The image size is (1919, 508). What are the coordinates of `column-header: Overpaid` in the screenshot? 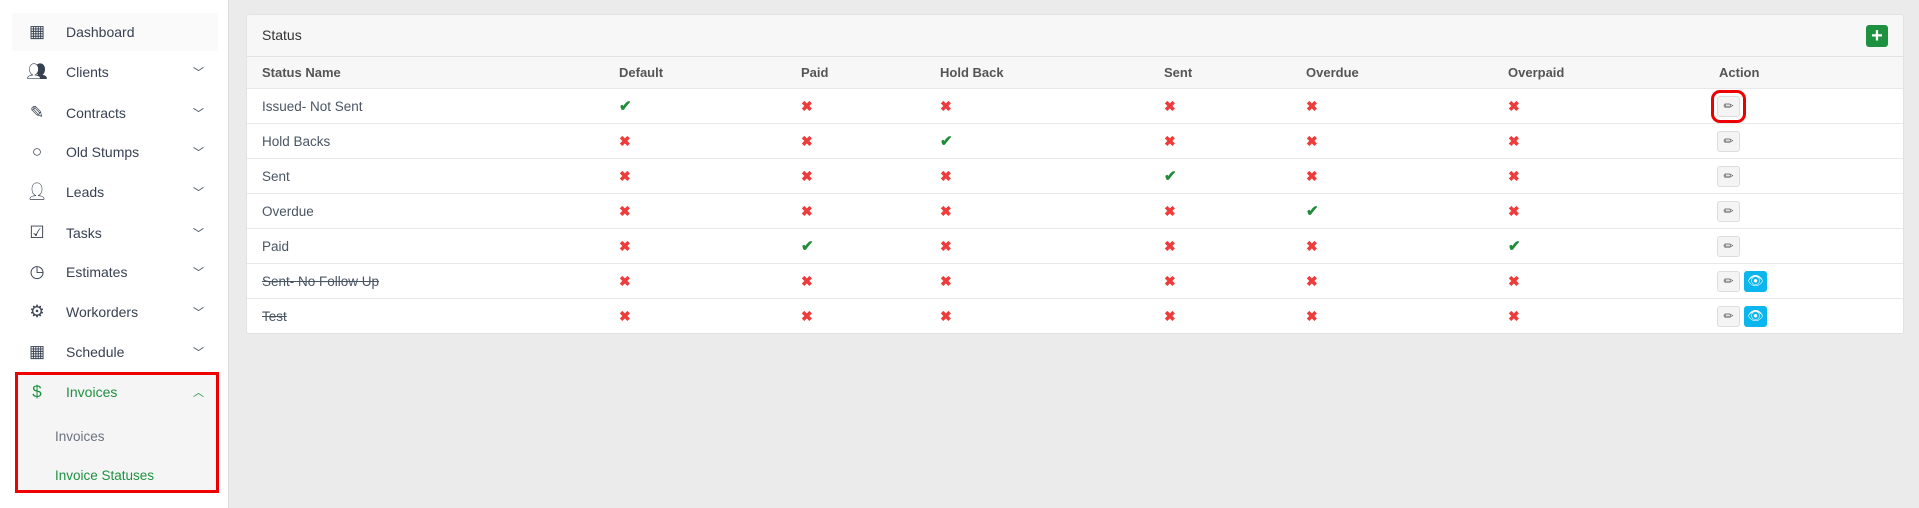 It's located at (1536, 72).